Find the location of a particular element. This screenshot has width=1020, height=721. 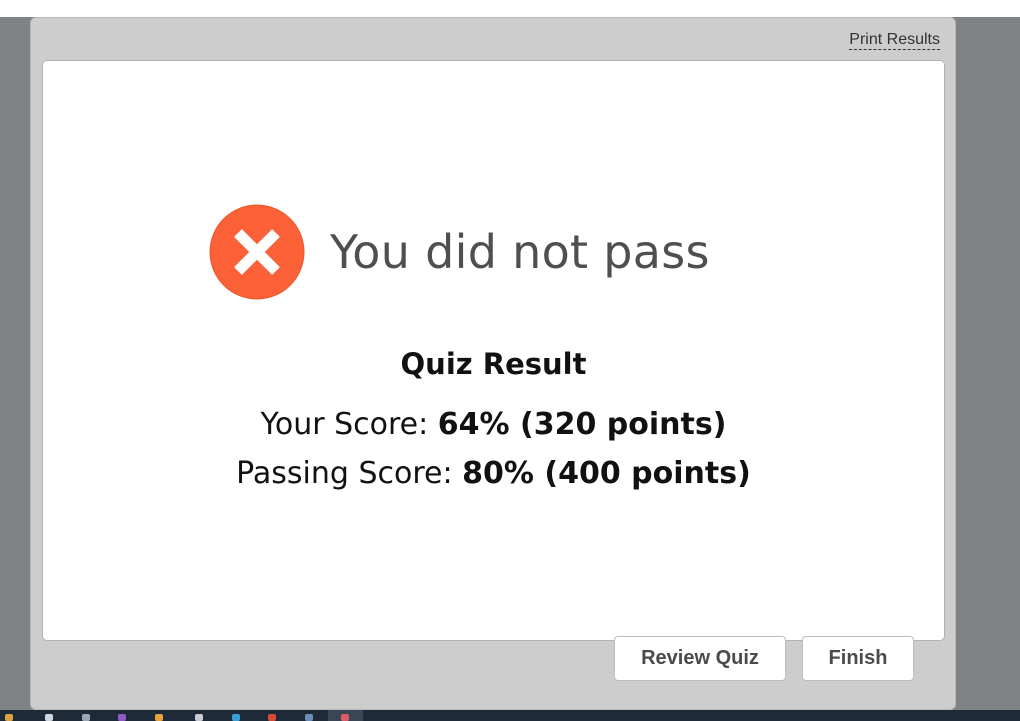

fail-x-icon is located at coordinates (257, 252).